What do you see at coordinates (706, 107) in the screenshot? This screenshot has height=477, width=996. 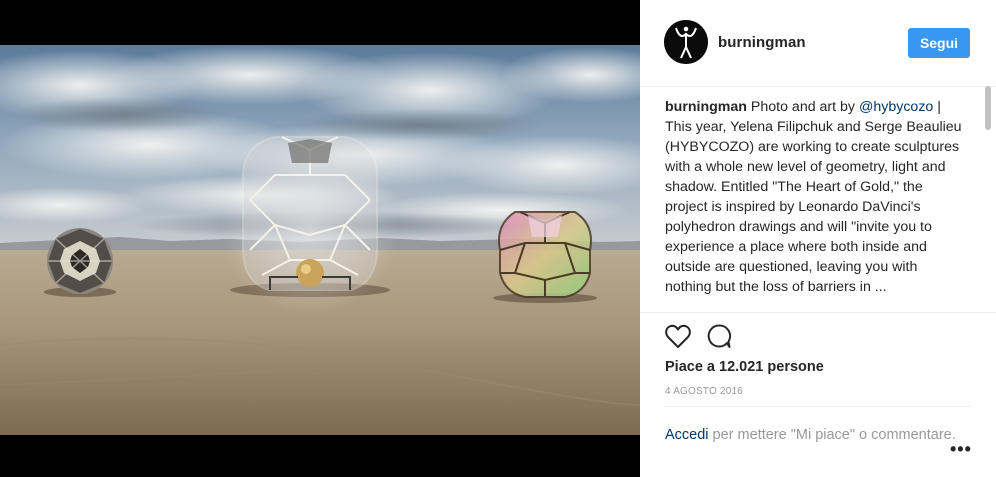 I see `caption-username: burningman` at bounding box center [706, 107].